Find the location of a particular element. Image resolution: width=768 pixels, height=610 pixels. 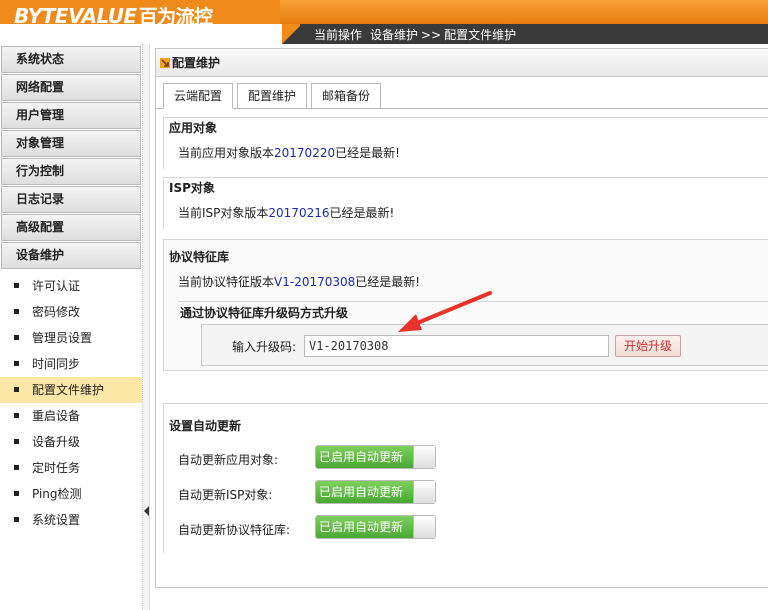

submenu-ping: Ping检测 is located at coordinates (71, 494).